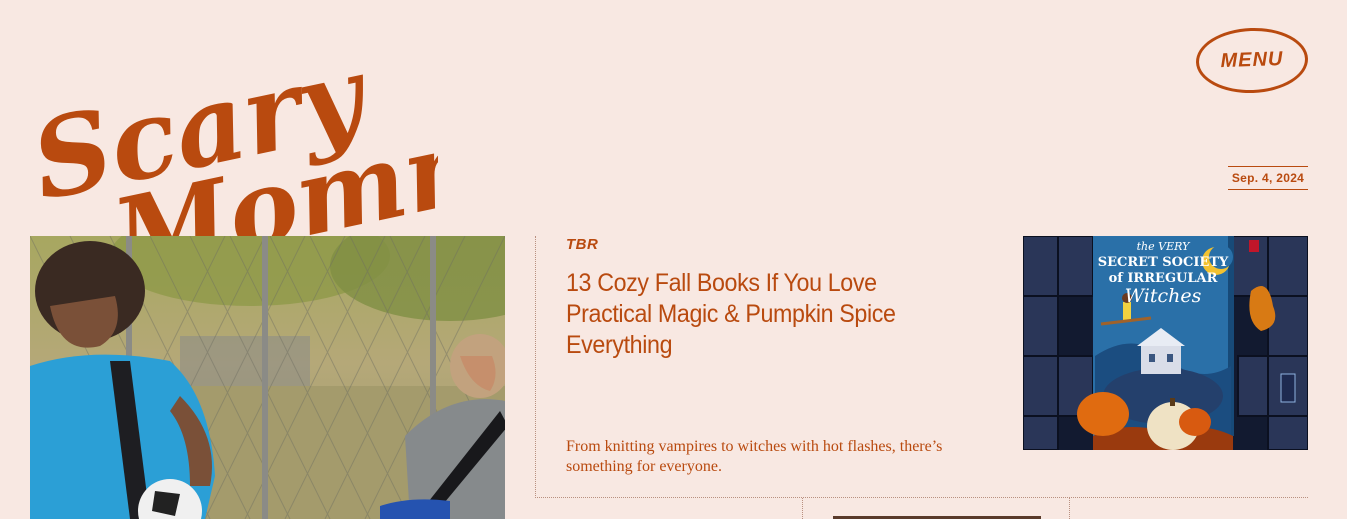 This screenshot has height=519, width=1347. What do you see at coordinates (1252, 60) in the screenshot?
I see `menu-button: MENU` at bounding box center [1252, 60].